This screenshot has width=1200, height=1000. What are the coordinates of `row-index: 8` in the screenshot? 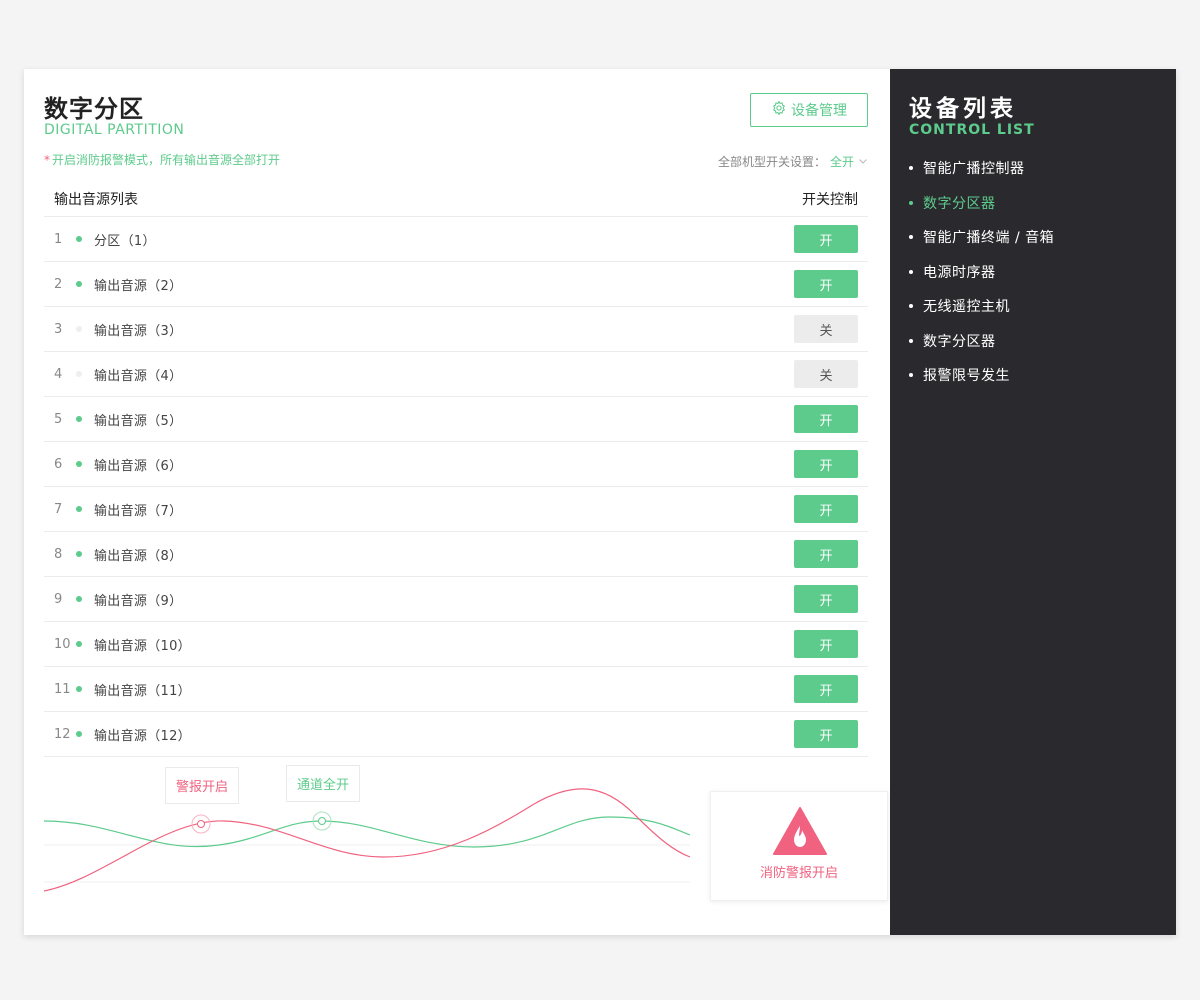 It's located at (58, 554).